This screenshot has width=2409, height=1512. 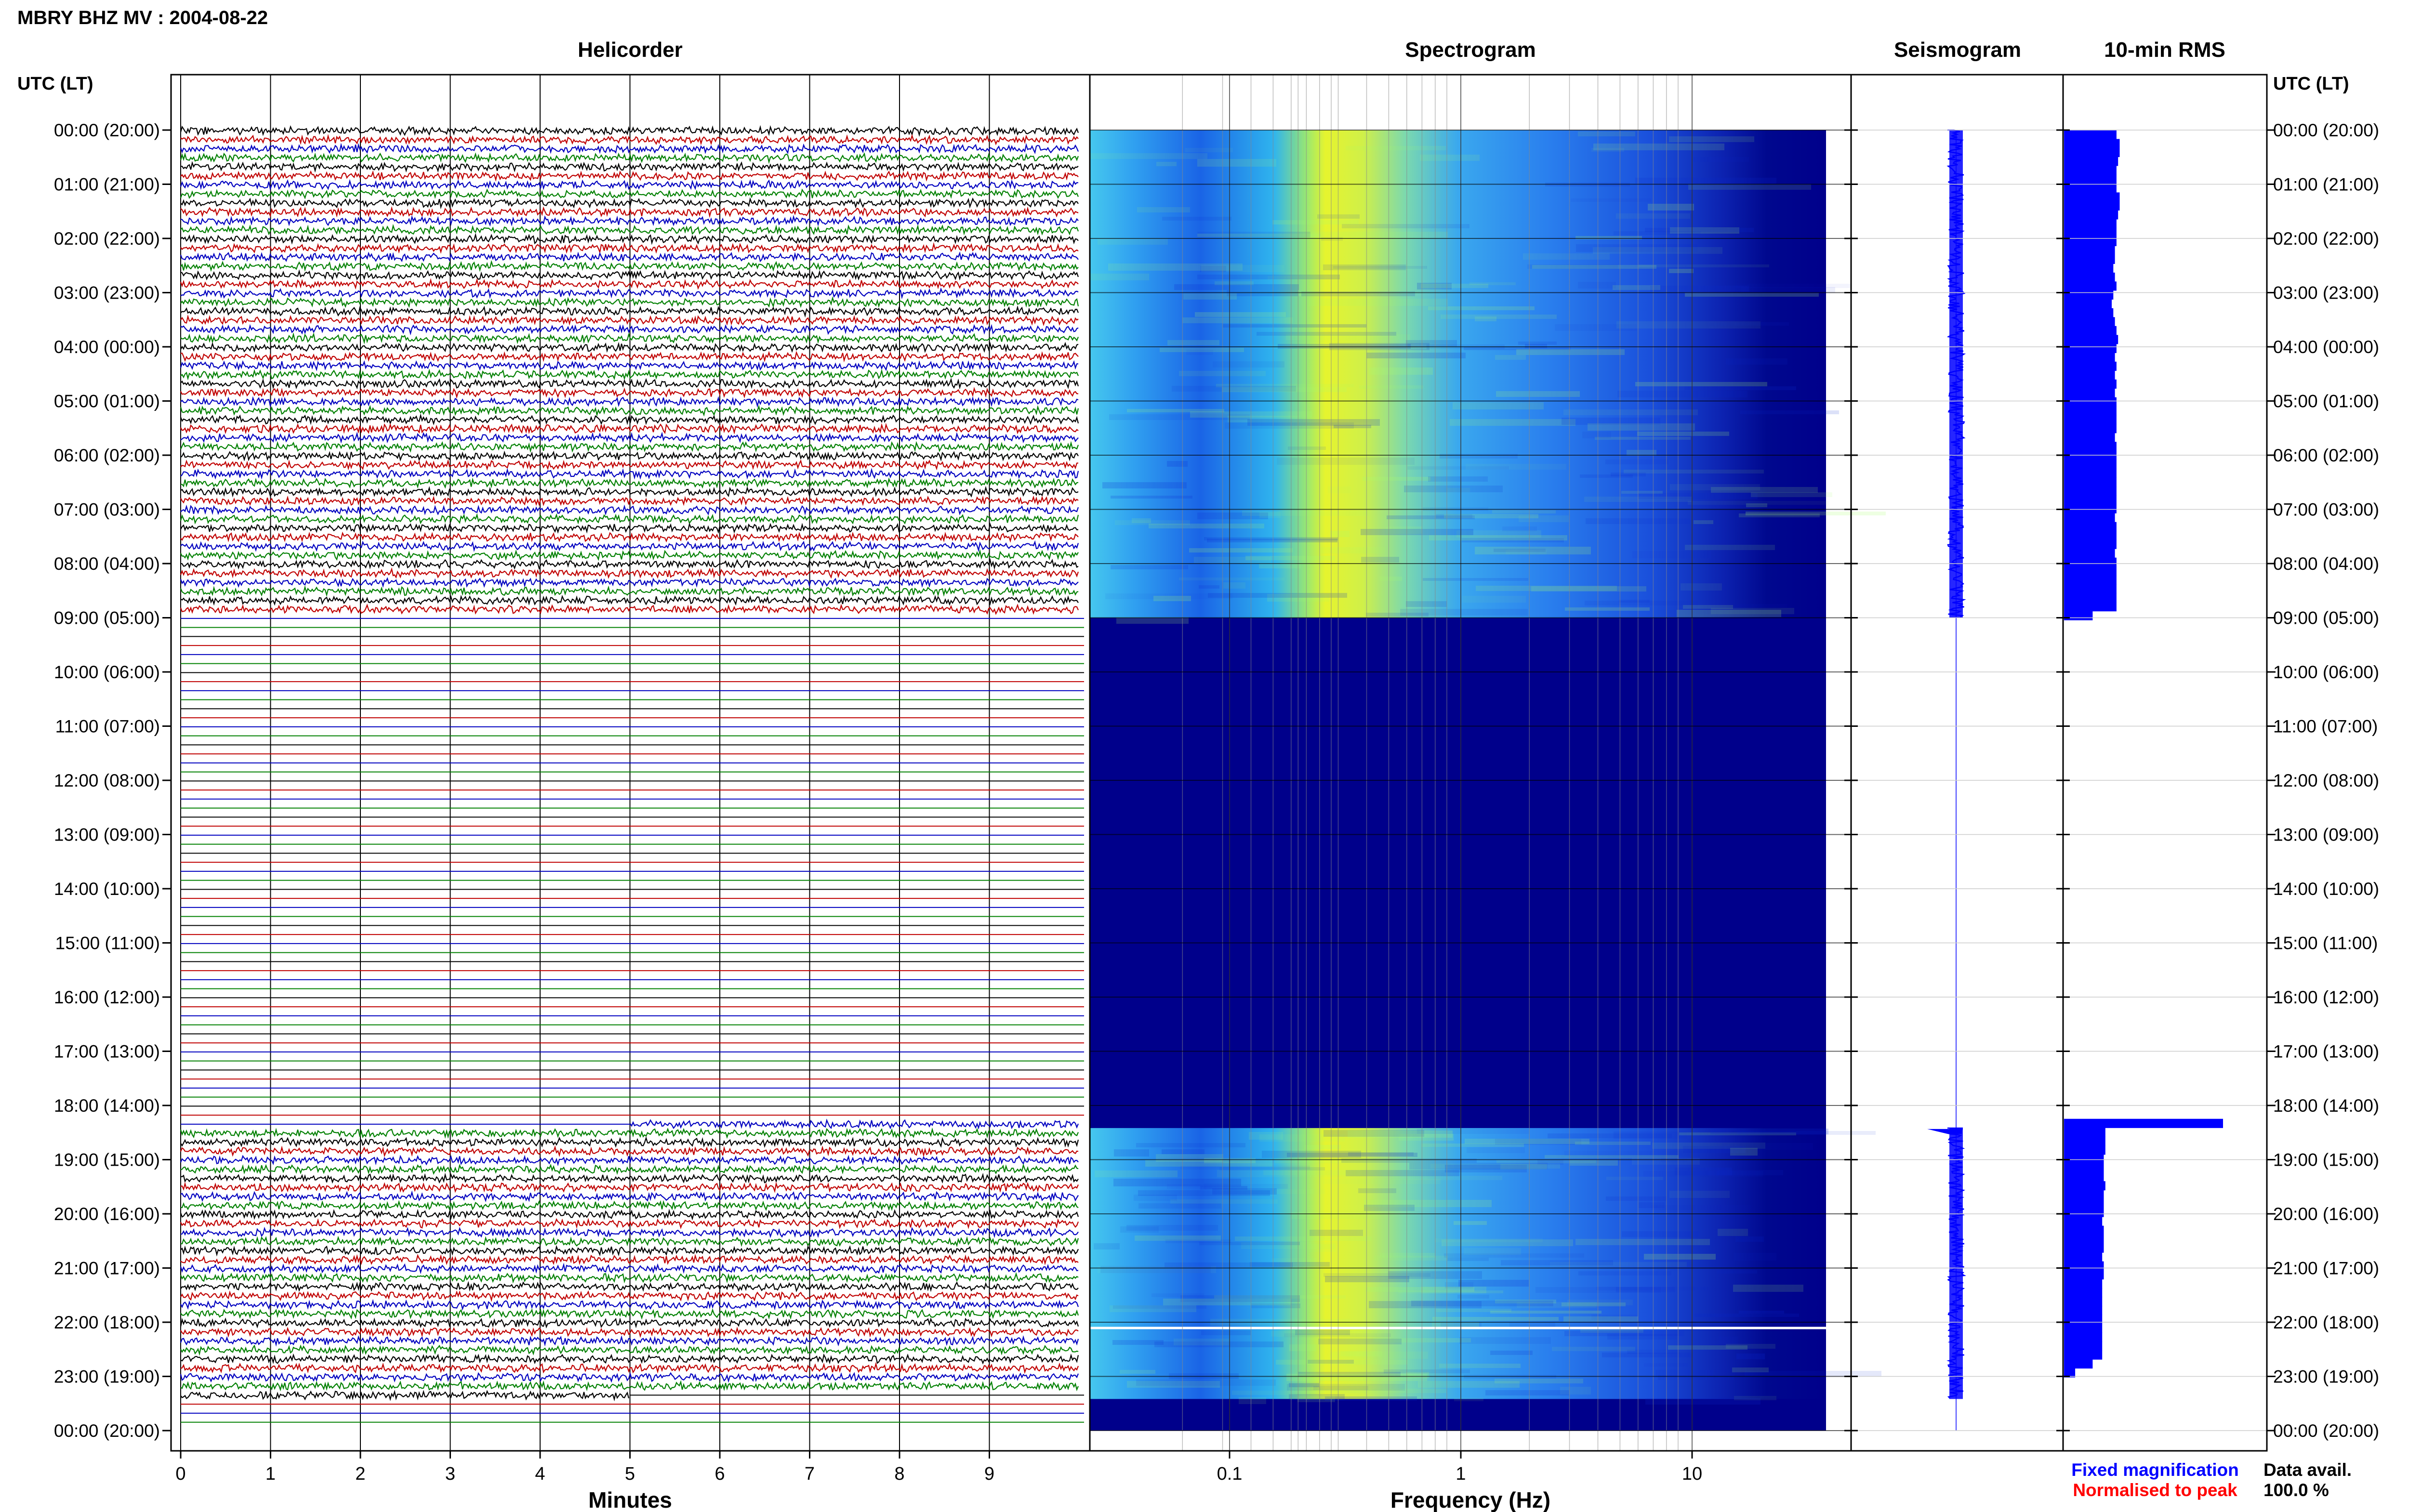 I want to click on time-tick-label-right: 12:00 (08:00), so click(x=2326, y=780).